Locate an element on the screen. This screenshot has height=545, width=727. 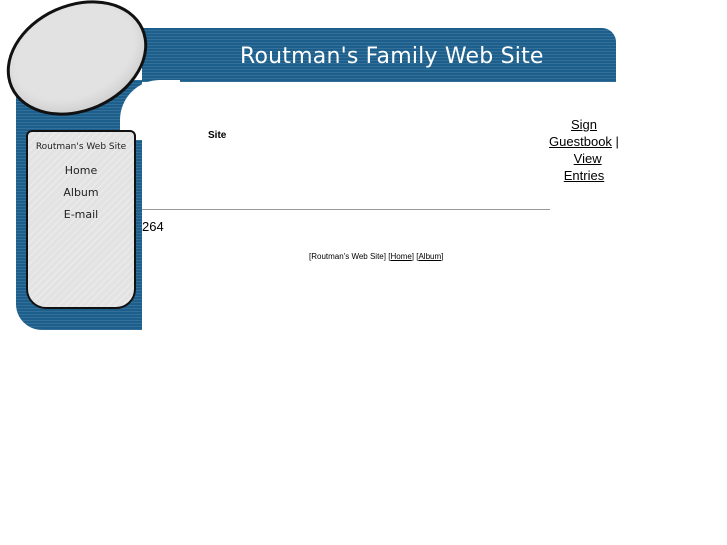
footer-home-link: Home is located at coordinates (400, 256).